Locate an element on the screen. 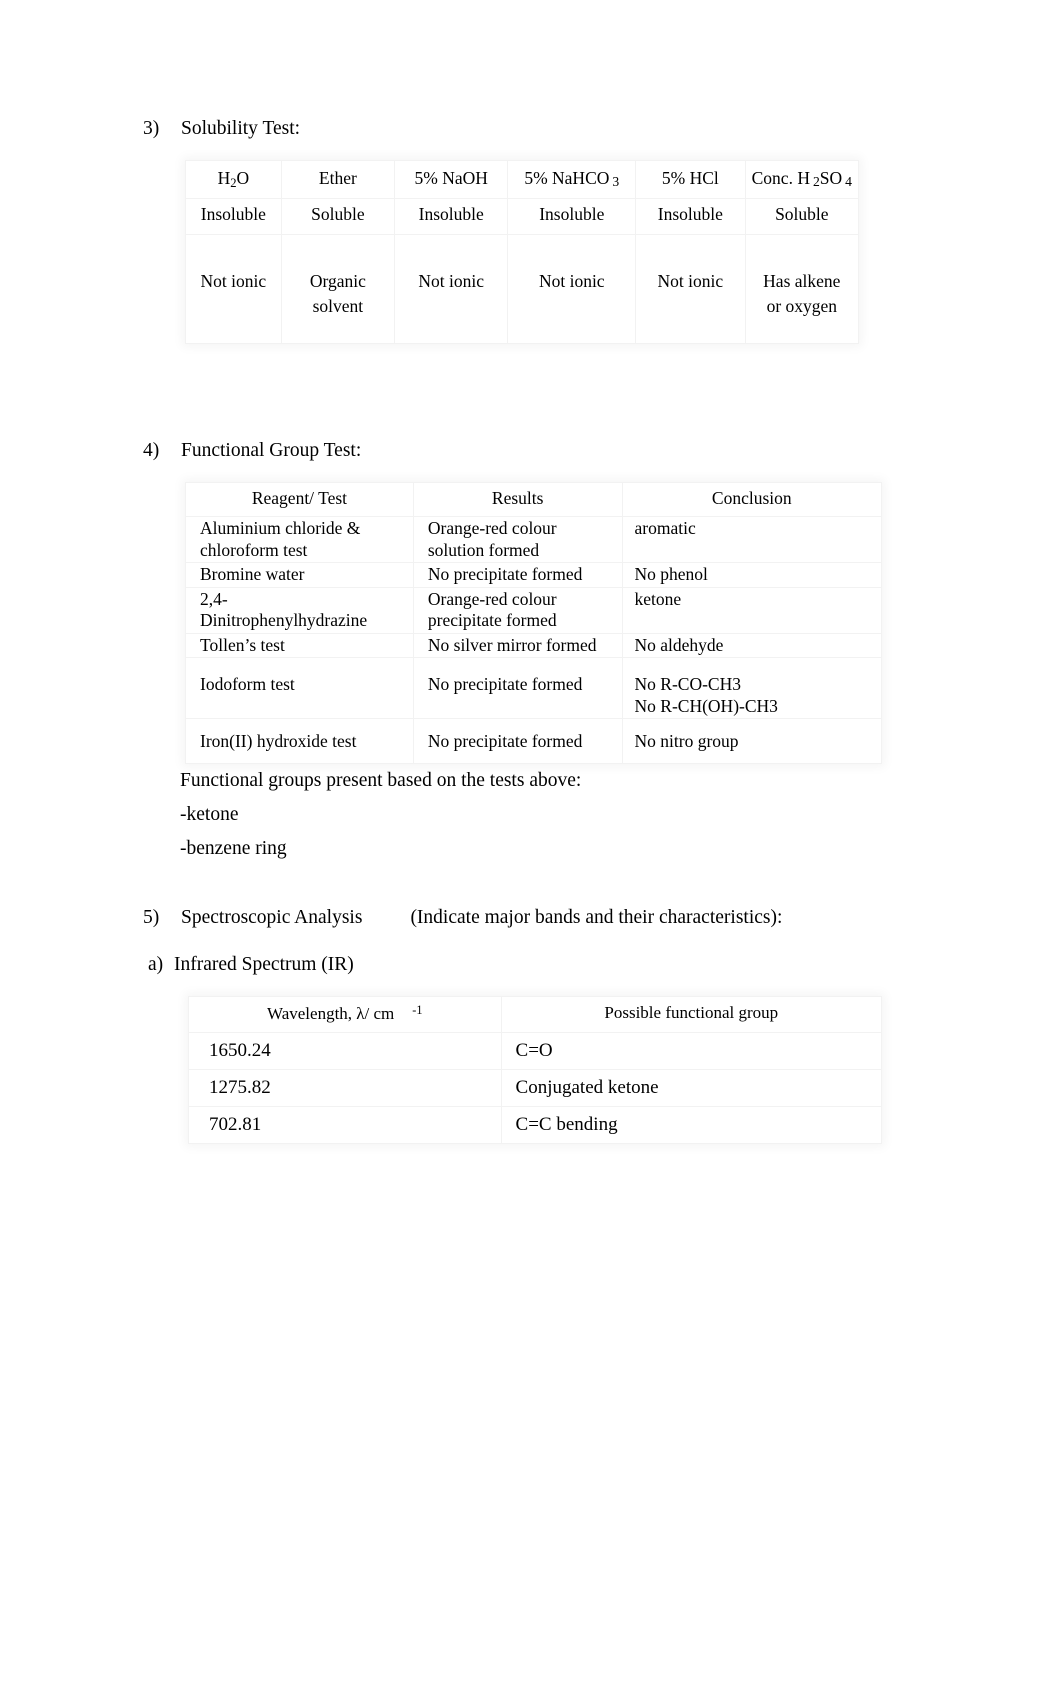 Image resolution: width=1062 pixels, height=1689 pixels. ir-wavelength-value: 702.81 is located at coordinates (345, 1125).